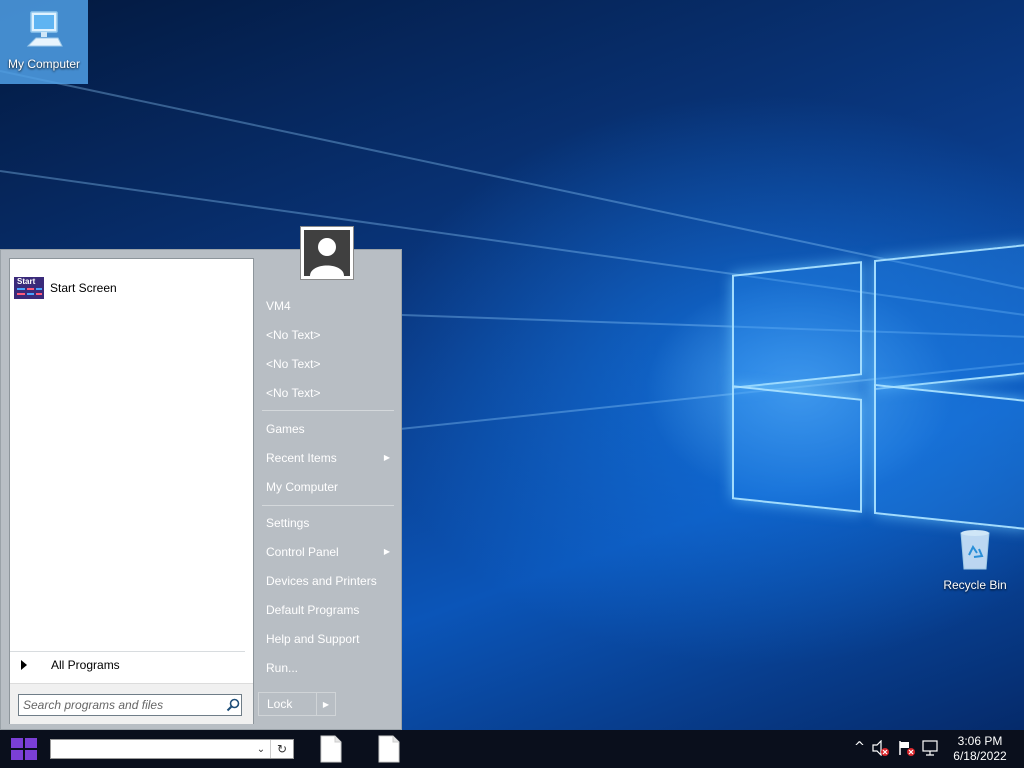 This screenshot has width=1024, height=768. Describe the element at coordinates (233, 705) in the screenshot. I see `search-icon` at that location.